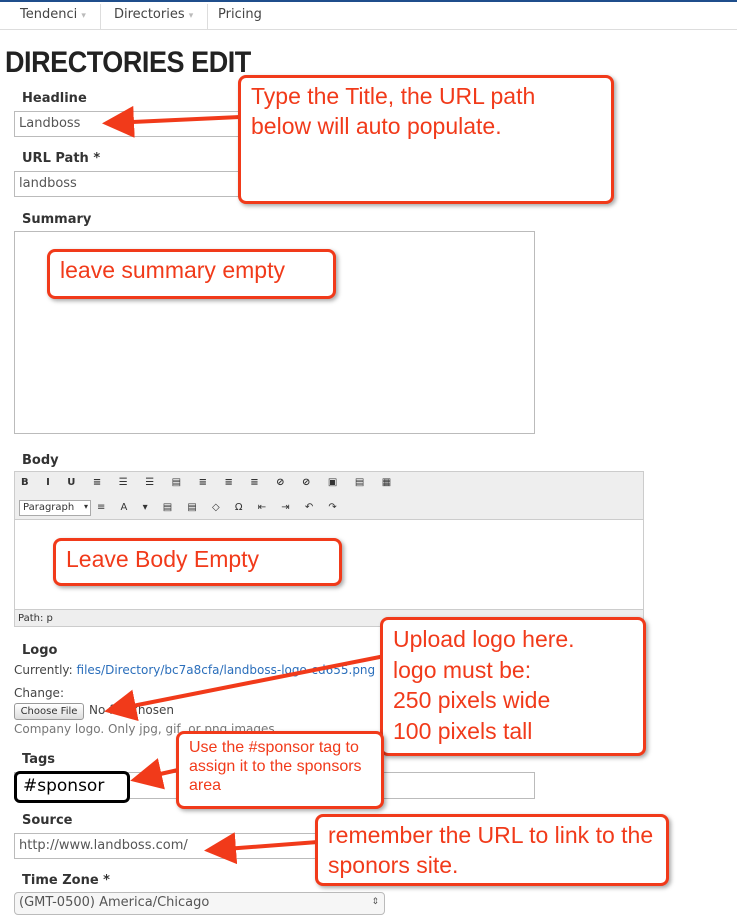  Describe the element at coordinates (463, 730) in the screenshot. I see `callout-logo-line: 100 pixels tall` at that location.